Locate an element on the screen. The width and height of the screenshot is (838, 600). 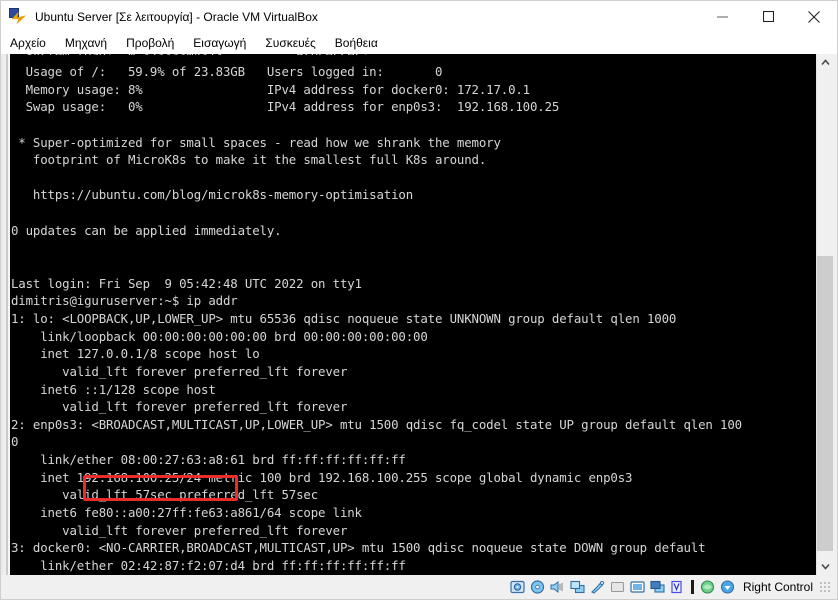
scroll-down-arrow-icon is located at coordinates (825, 566).